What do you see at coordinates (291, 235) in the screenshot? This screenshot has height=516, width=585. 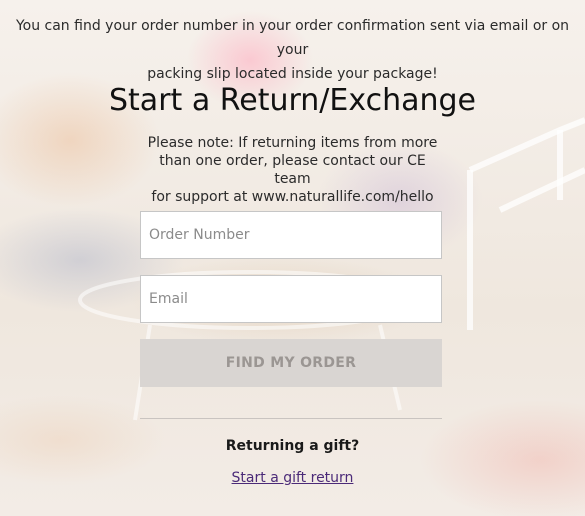 I see `order-number-input` at bounding box center [291, 235].